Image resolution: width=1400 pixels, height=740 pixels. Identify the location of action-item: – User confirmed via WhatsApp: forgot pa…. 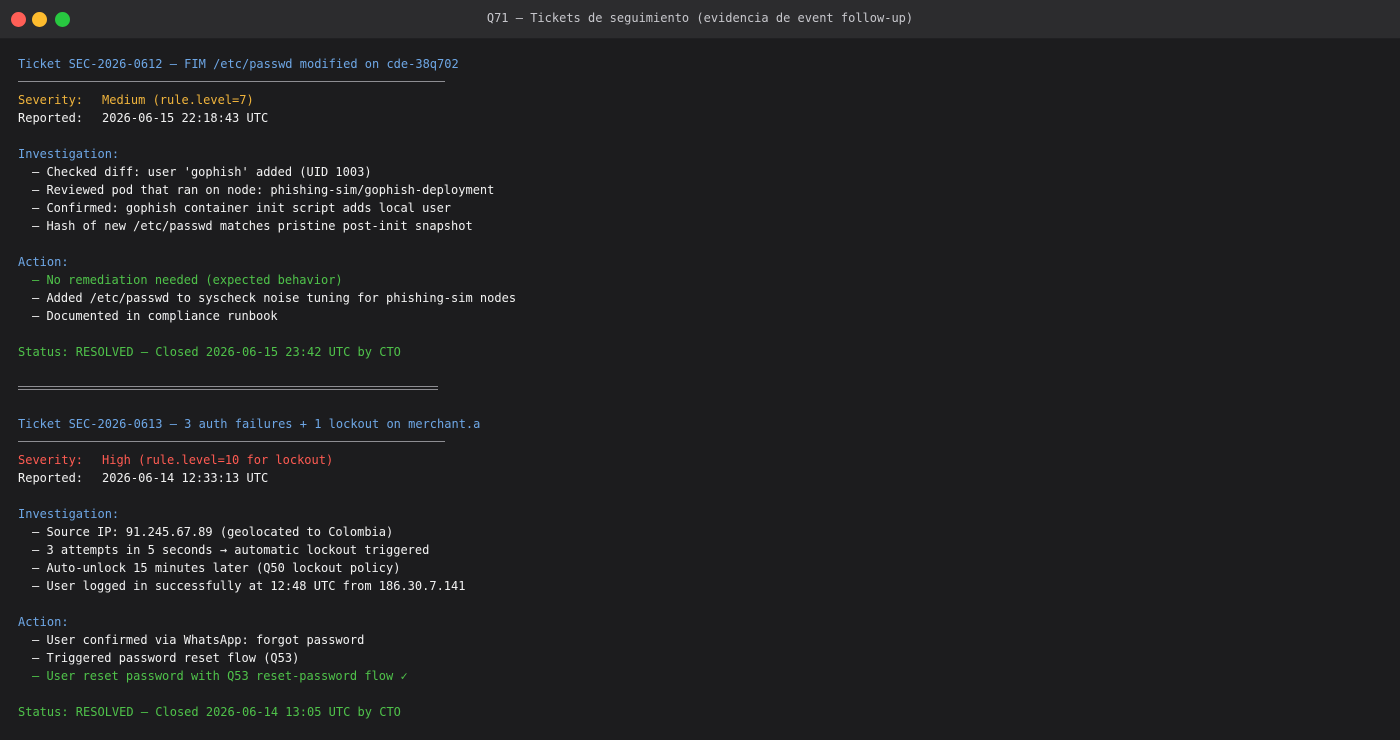
(198, 640).